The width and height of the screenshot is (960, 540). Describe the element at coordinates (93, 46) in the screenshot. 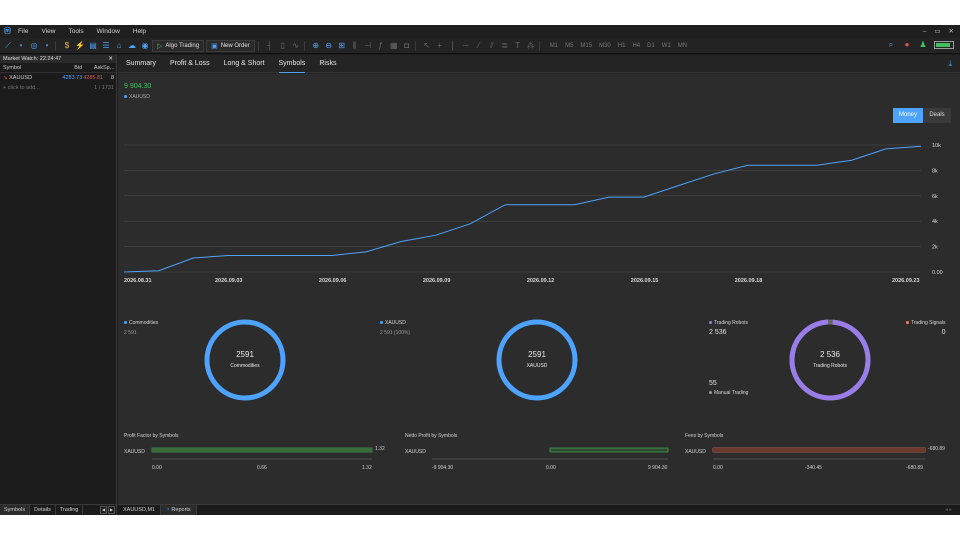

I see `ide-icon: ▤` at that location.